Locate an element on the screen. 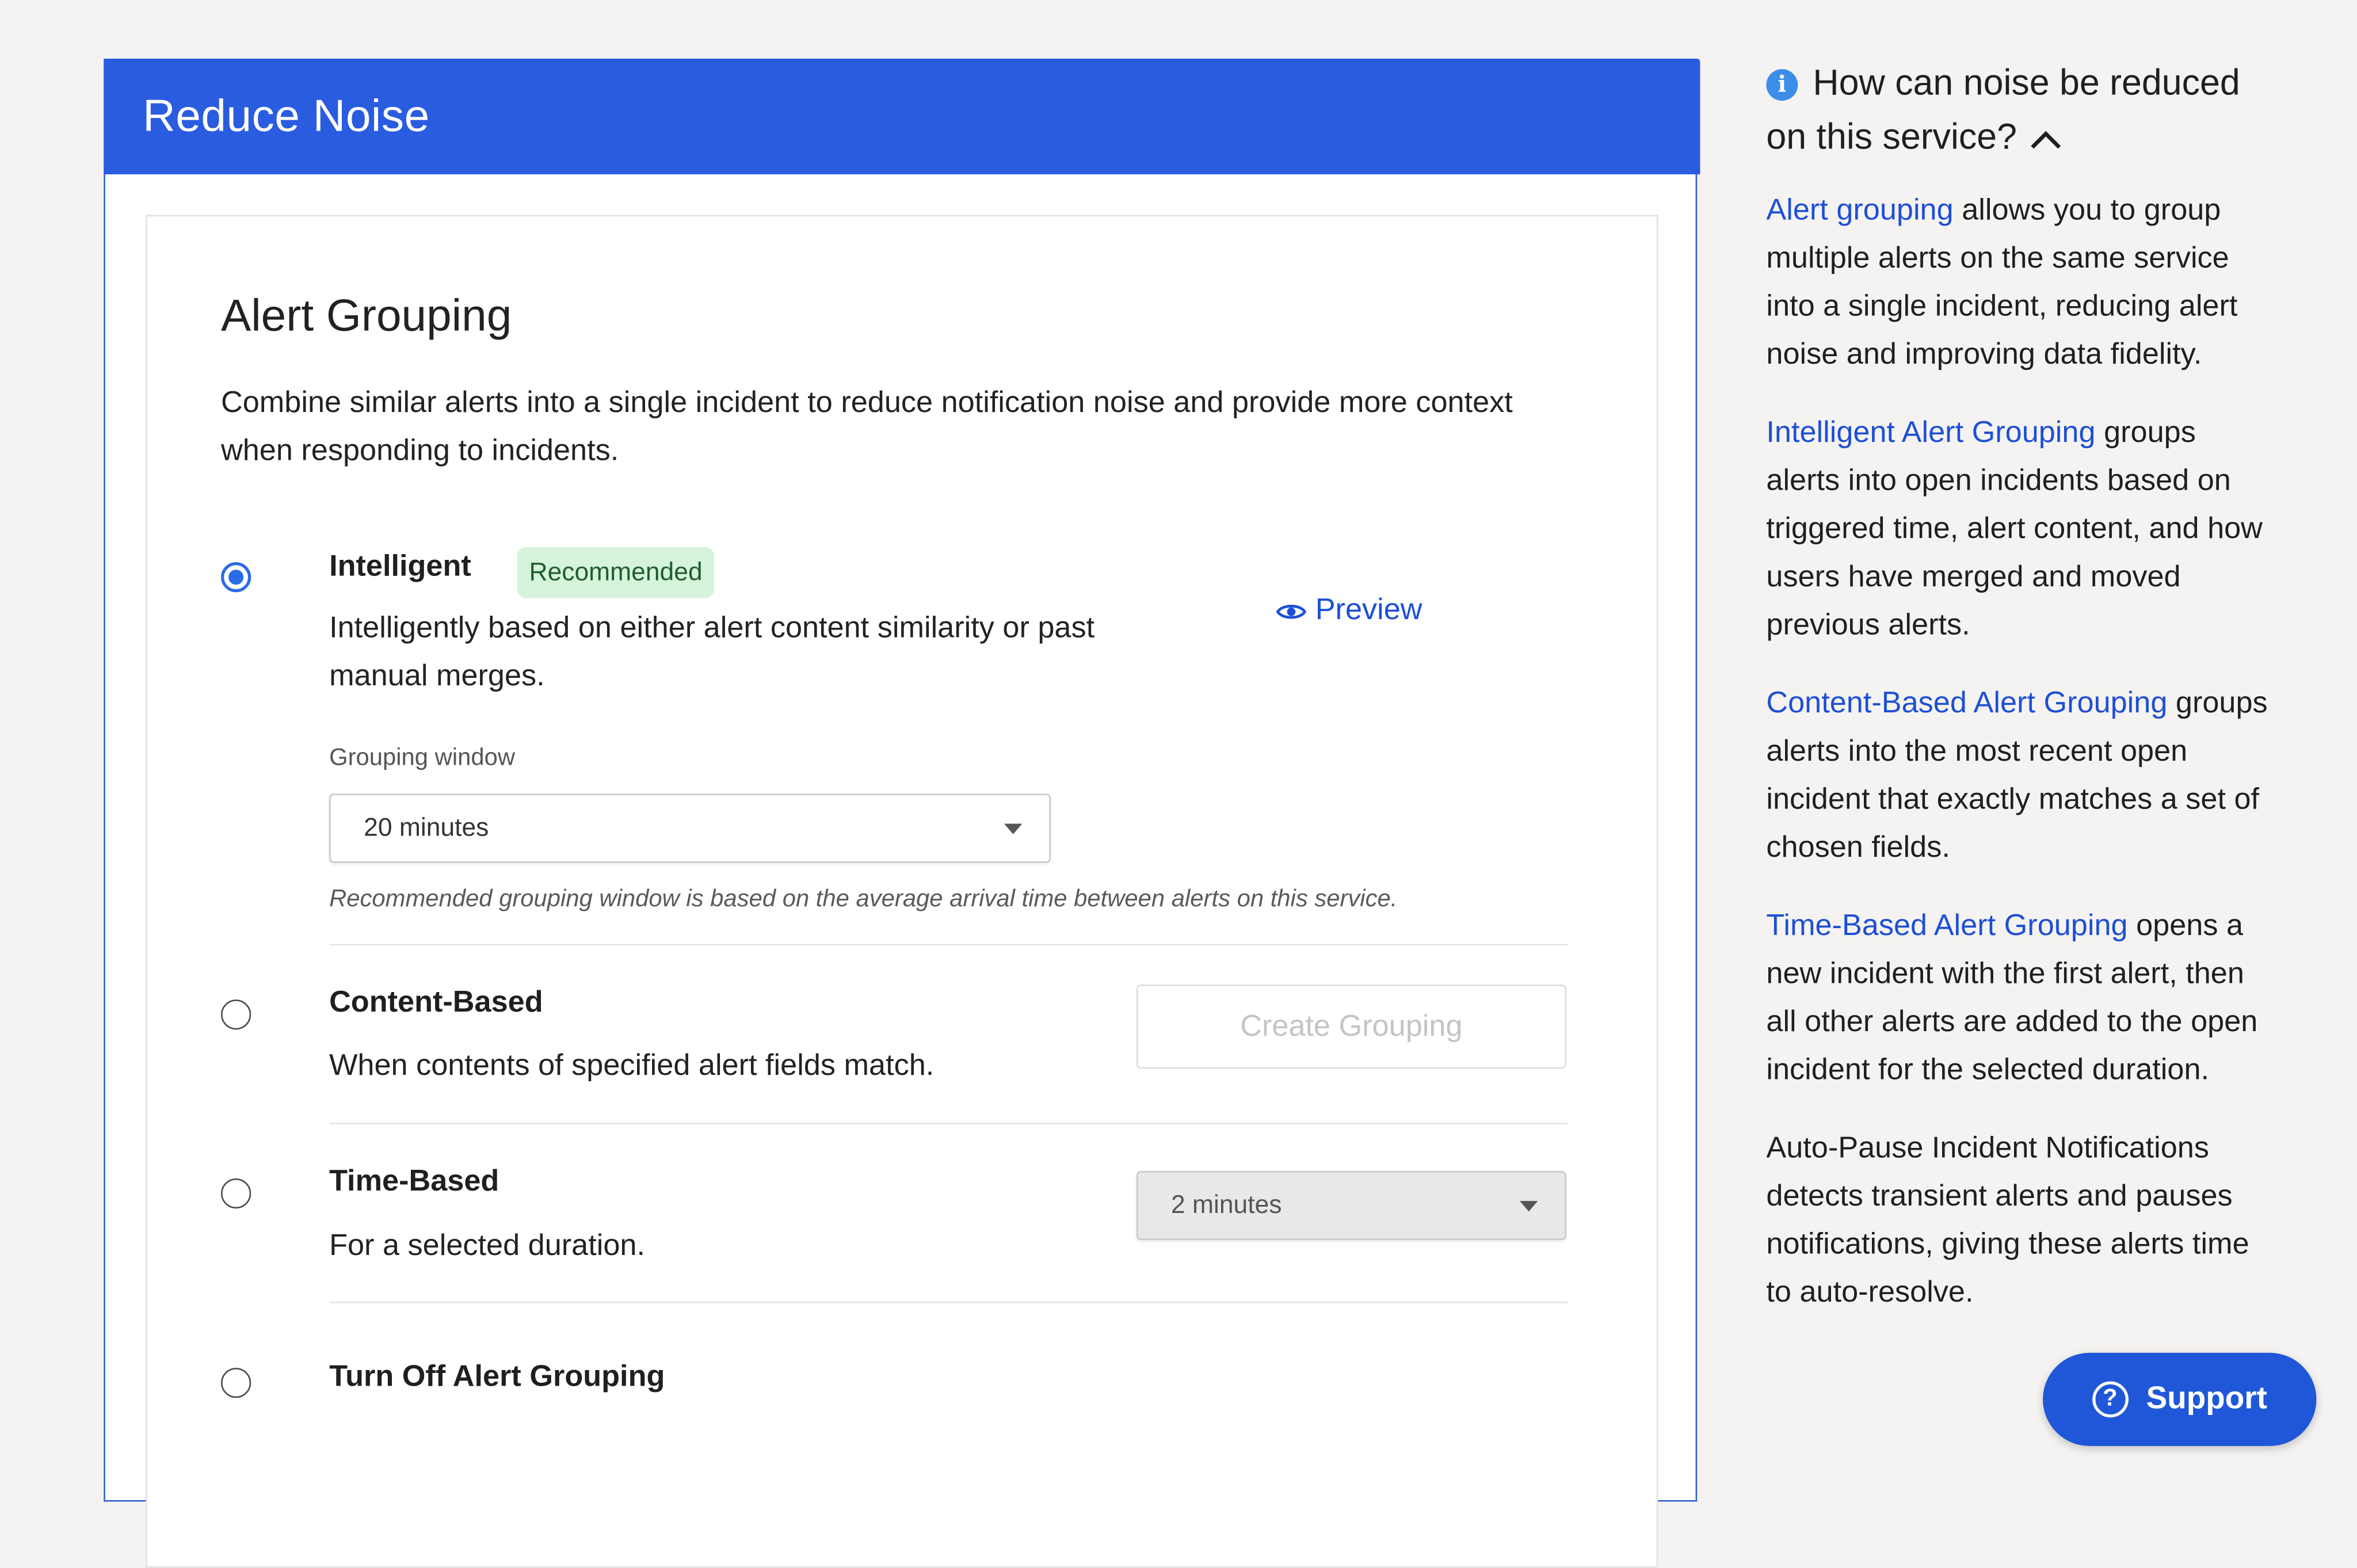 The width and height of the screenshot is (2357, 1568). create-grouping-button: Create Grouping is located at coordinates (1351, 1027).